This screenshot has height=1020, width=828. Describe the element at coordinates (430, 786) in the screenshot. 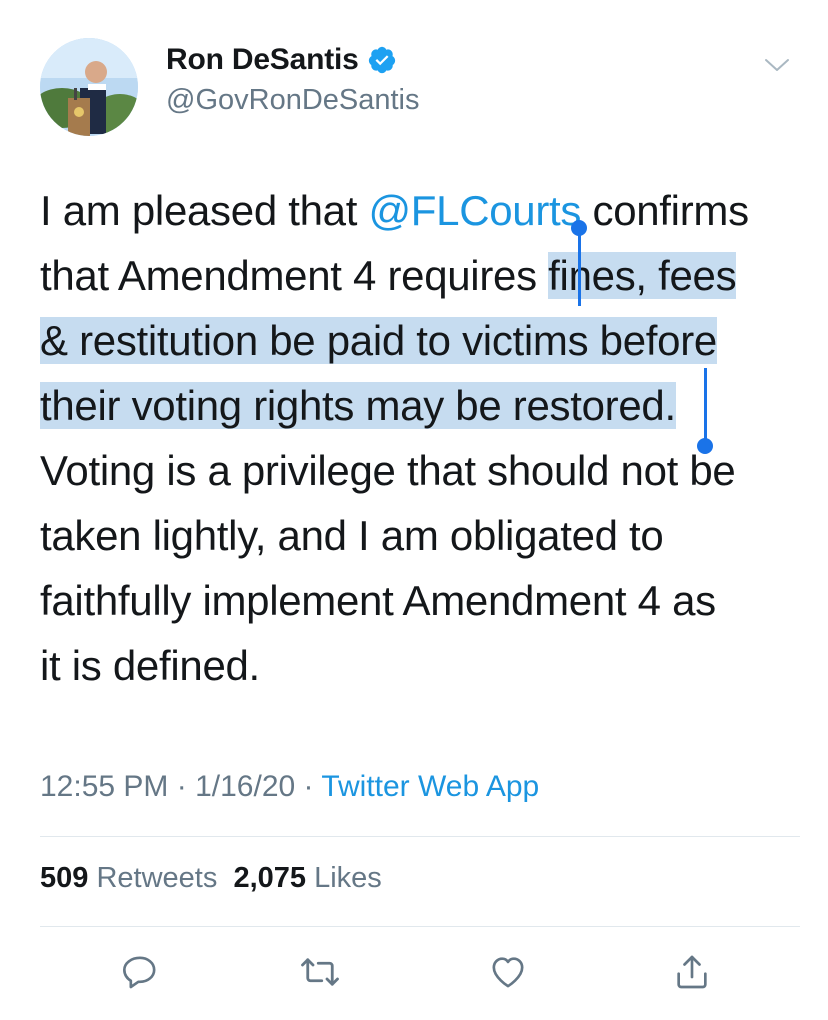

I see `tweet-source-link: Twitter Web App` at that location.